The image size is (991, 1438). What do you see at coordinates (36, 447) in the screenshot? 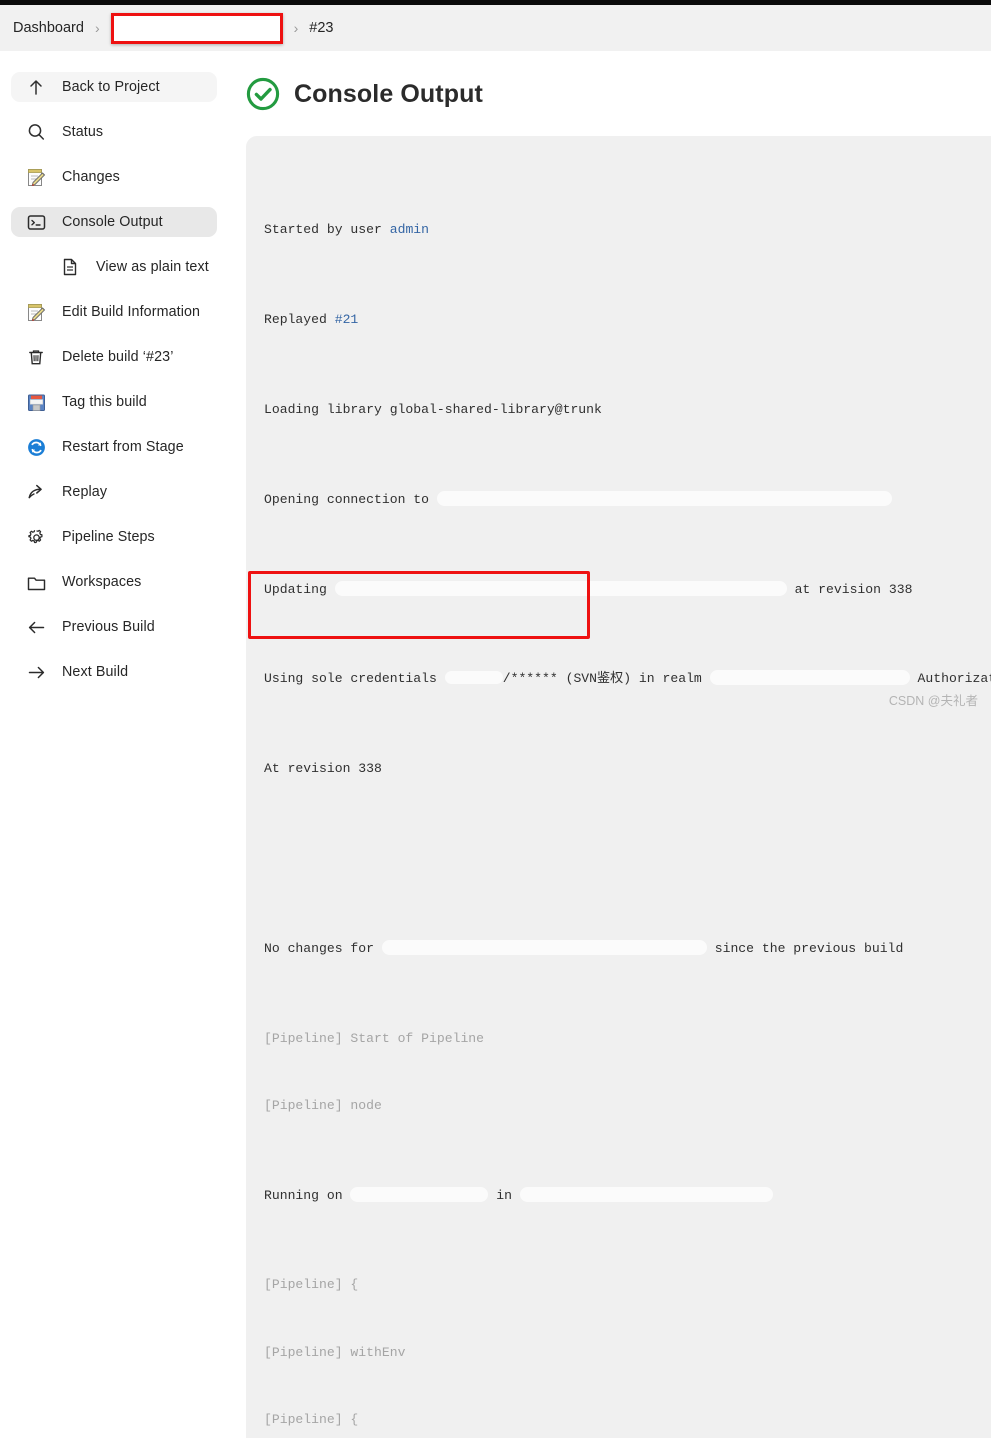
I see `restart-circle-icon` at bounding box center [36, 447].